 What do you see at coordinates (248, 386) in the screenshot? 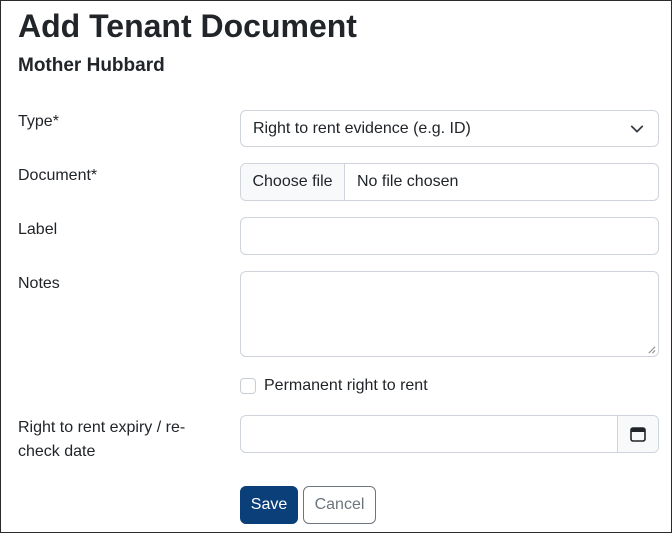
I see `permanent-right-to-rent-checkbox` at bounding box center [248, 386].